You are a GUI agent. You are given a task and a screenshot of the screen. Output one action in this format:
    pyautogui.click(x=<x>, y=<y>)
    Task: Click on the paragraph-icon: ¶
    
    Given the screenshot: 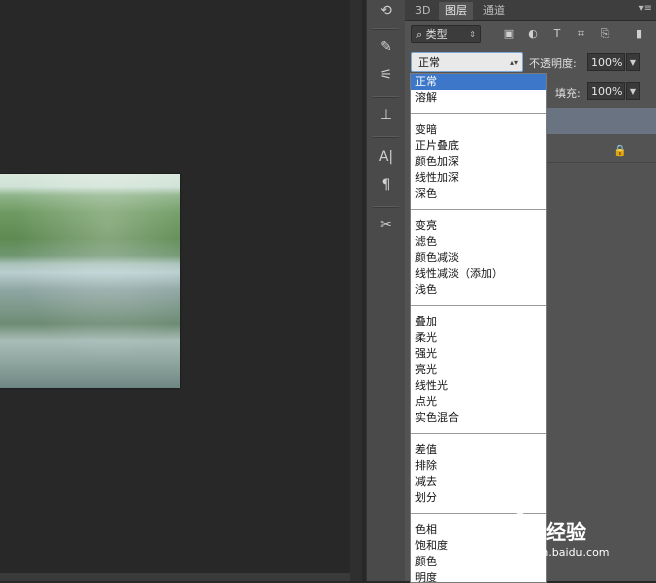 What is the action you would take?
    pyautogui.click(x=386, y=185)
    